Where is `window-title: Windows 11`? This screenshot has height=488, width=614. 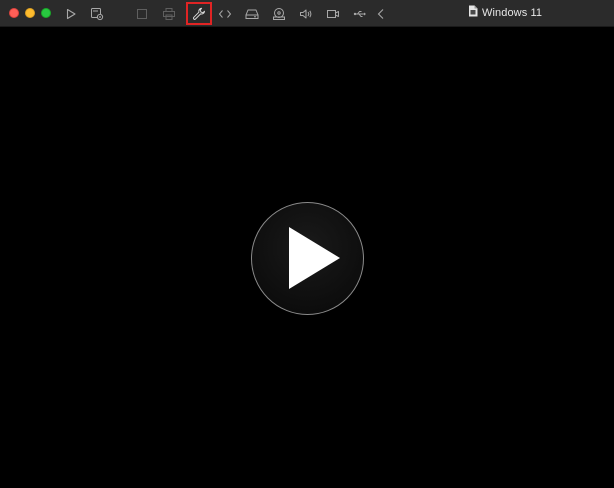
window-title: Windows 11 is located at coordinates (505, 13).